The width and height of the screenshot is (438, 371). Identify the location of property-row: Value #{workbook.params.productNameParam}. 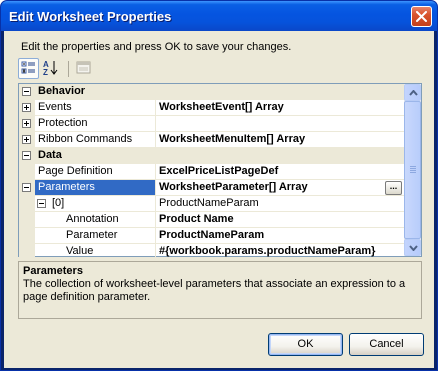
(212, 252).